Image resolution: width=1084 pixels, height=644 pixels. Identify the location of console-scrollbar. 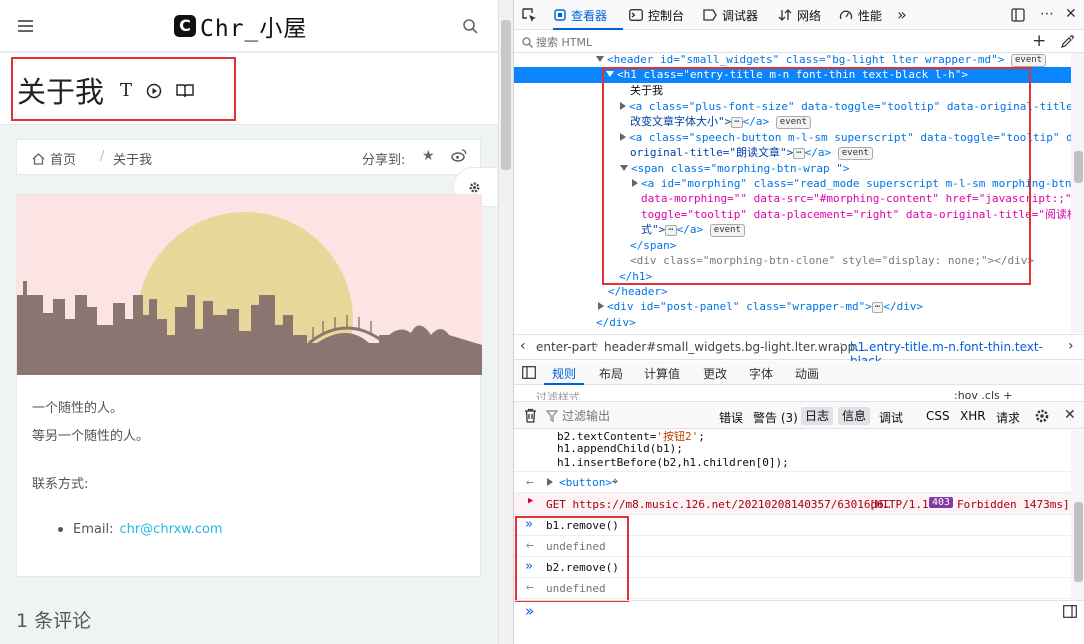
(1077, 515).